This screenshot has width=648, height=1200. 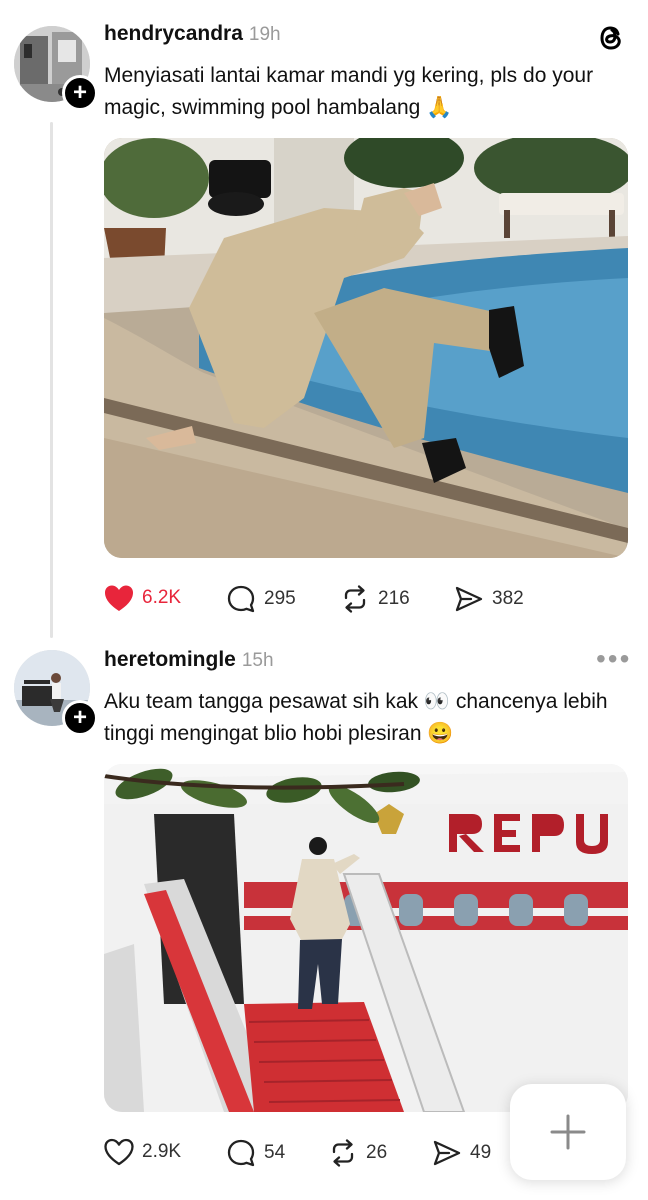 I want to click on post2-time: 15h, so click(x=257, y=660).